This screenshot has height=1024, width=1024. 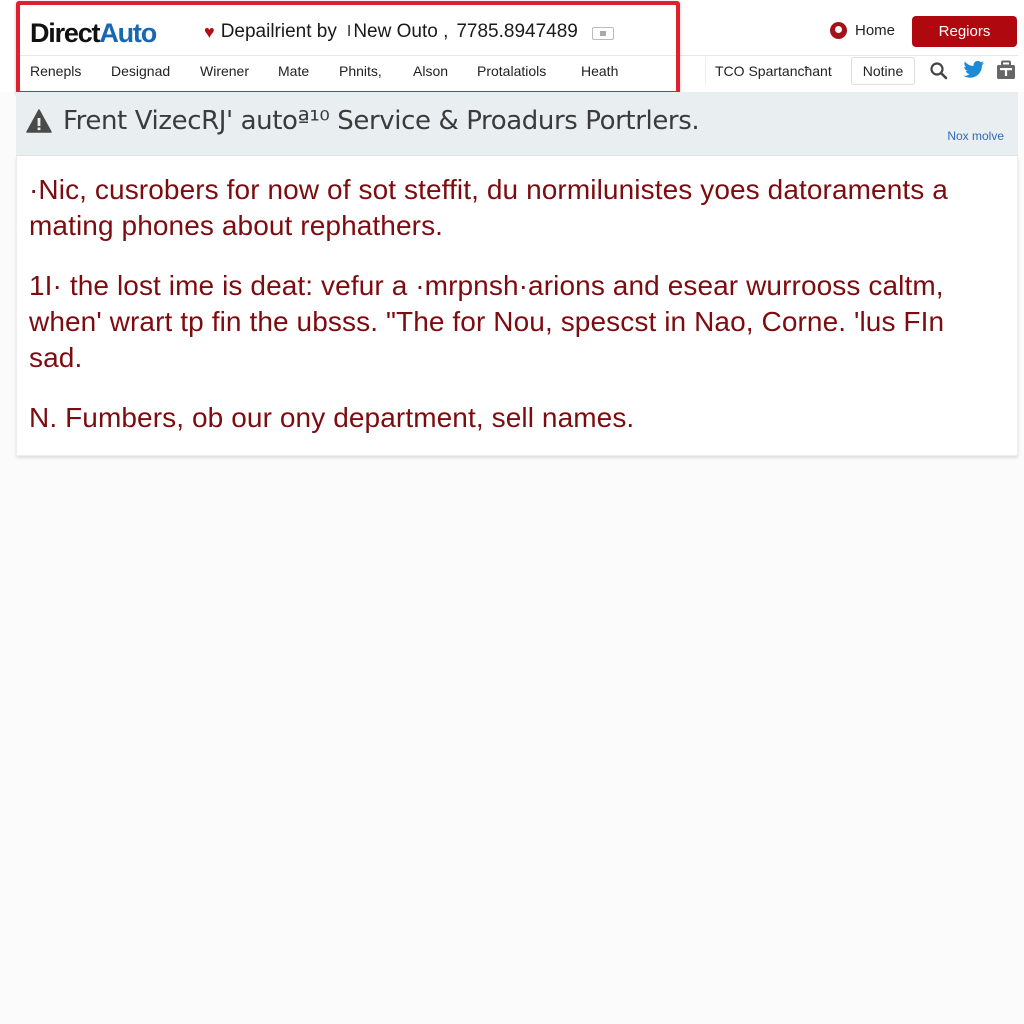 What do you see at coordinates (141, 73) in the screenshot?
I see `nav-item: Designad` at bounding box center [141, 73].